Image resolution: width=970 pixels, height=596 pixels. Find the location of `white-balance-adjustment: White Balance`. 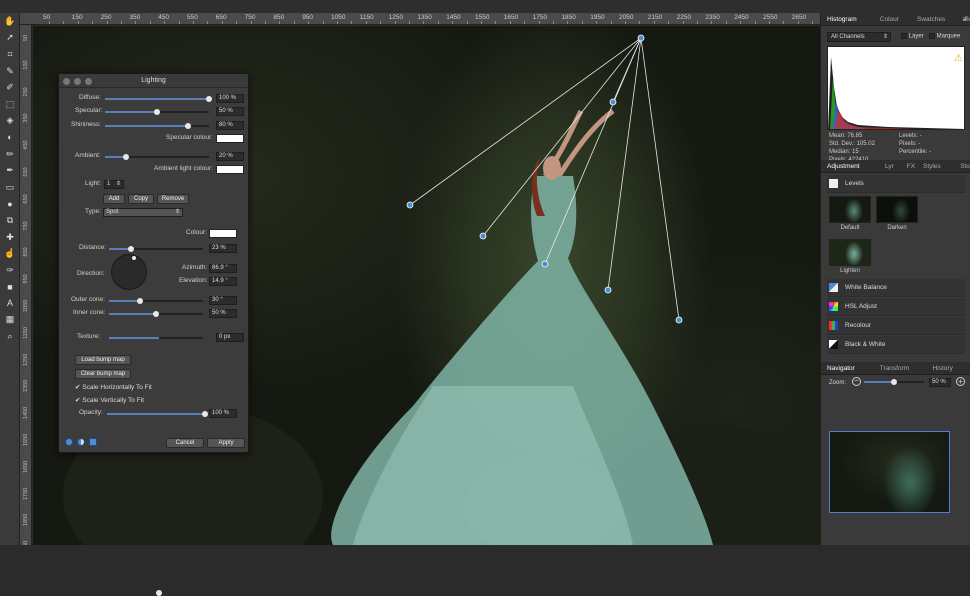

white-balance-adjustment: White Balance is located at coordinates (896, 288).